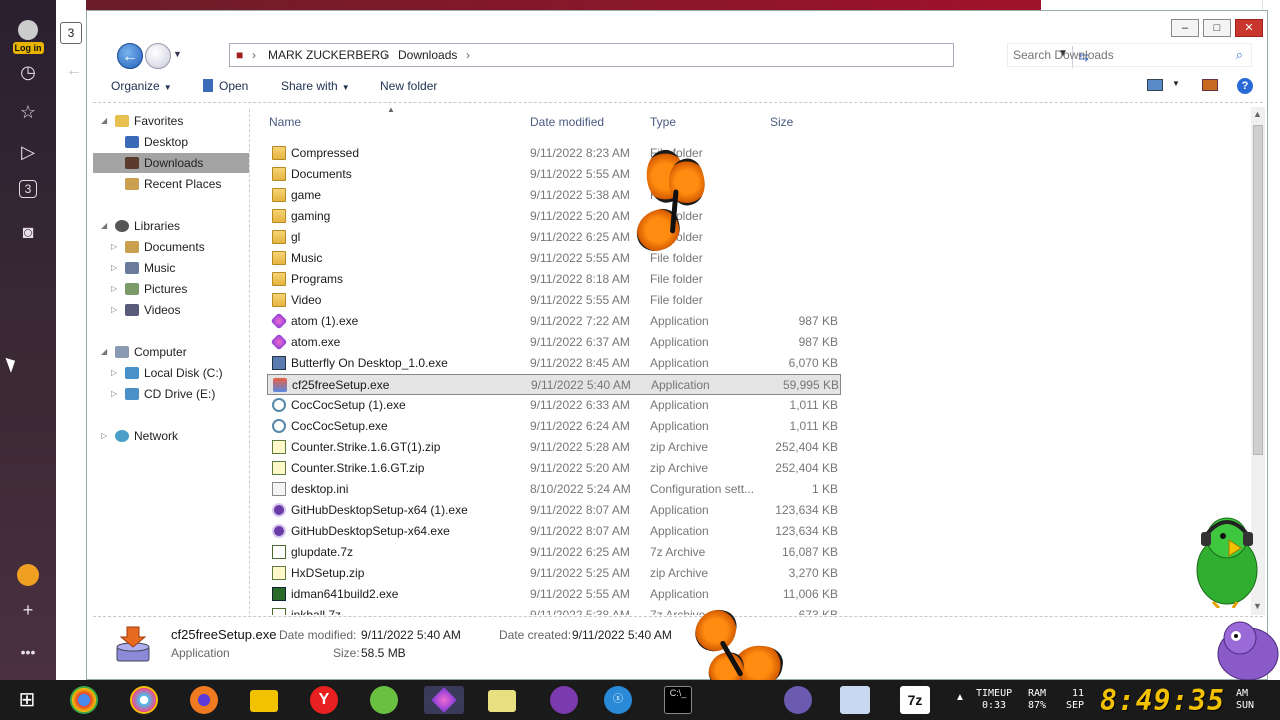  I want to click on organize-button: Organize ▼, so click(141, 86).